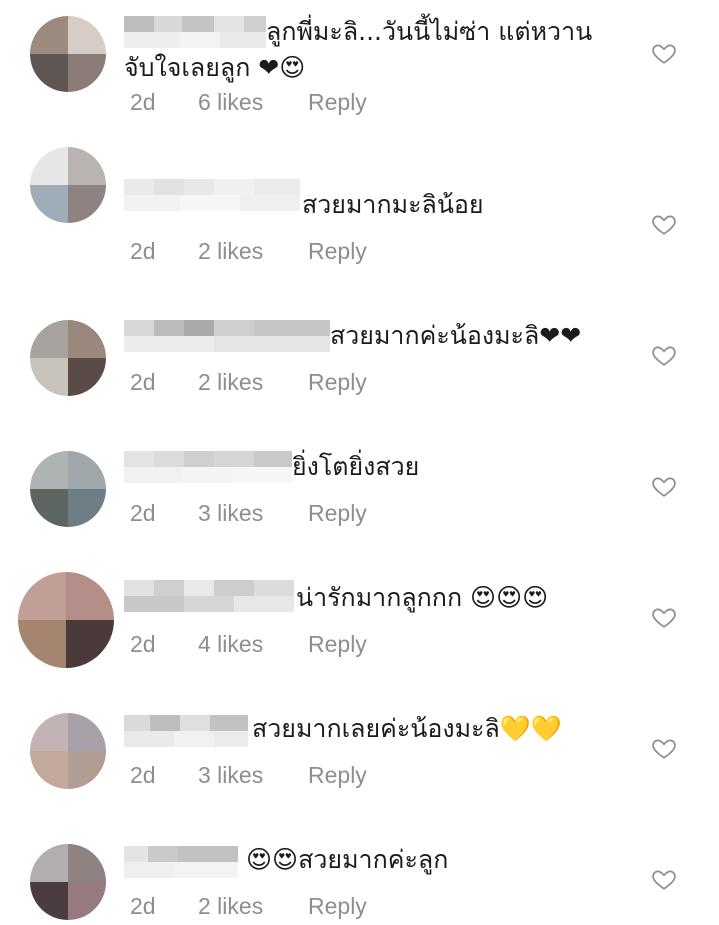  Describe the element at coordinates (456, 335) in the screenshot. I see `comment-text: สวยมากค่ะน้องมะลิ❤❤` at that location.